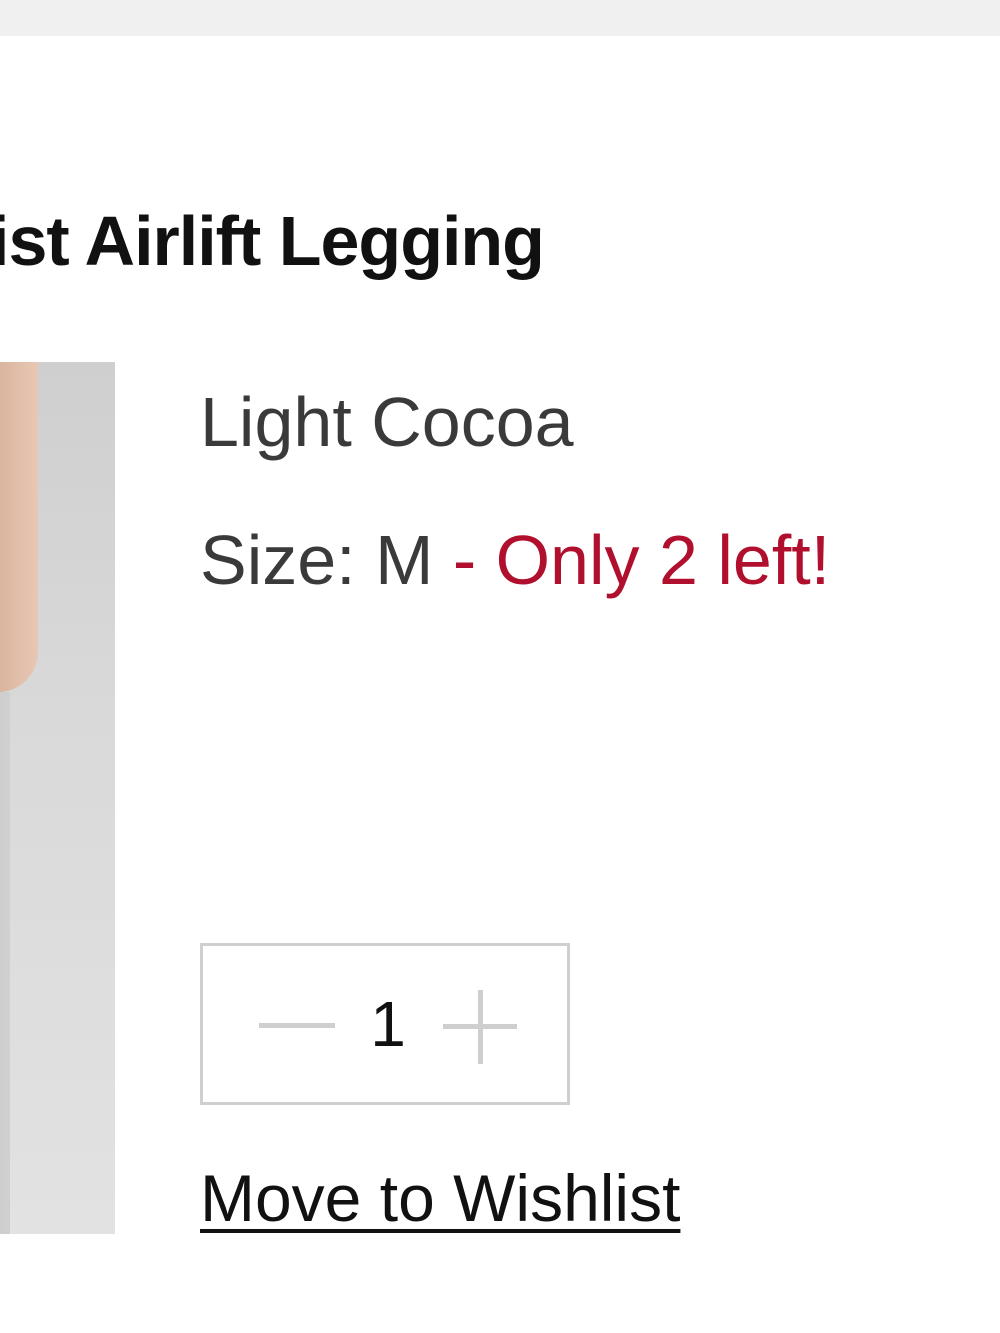 This screenshot has width=1000, height=1333. I want to click on minus-icon, so click(297, 1025).